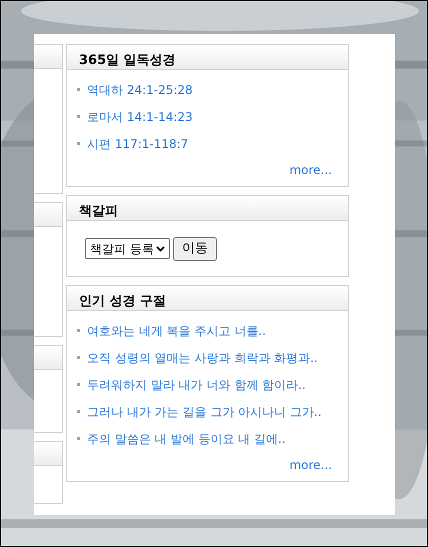 This screenshot has width=428, height=547. What do you see at coordinates (204, 411) in the screenshot?
I see `verse-link: 그러나 내가 가는 길을 그가 아시나니 그가..` at bounding box center [204, 411].